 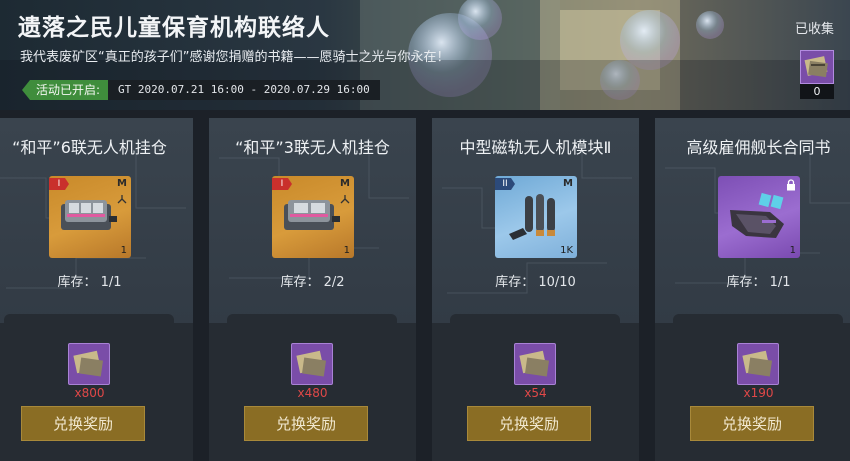 I want to click on event-time-range: GT 2020.07.21 16:00 - 2020.07.29 16:00, so click(x=244, y=90).